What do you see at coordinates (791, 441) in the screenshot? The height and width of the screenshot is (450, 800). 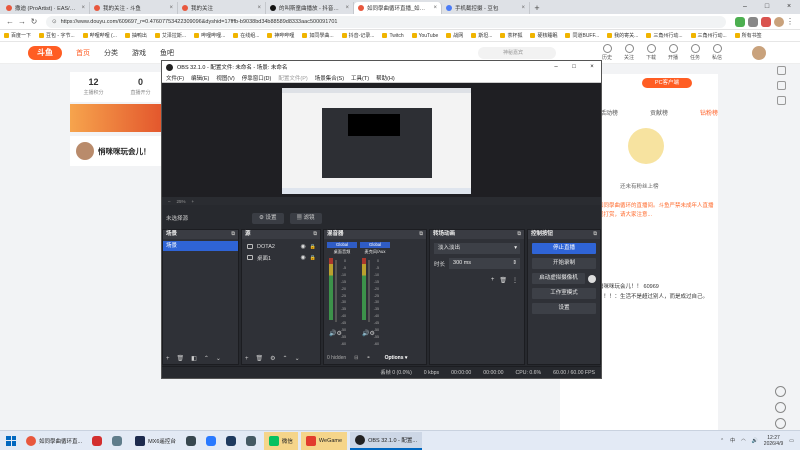 I see `notification-icon: ▭` at bounding box center [791, 441].